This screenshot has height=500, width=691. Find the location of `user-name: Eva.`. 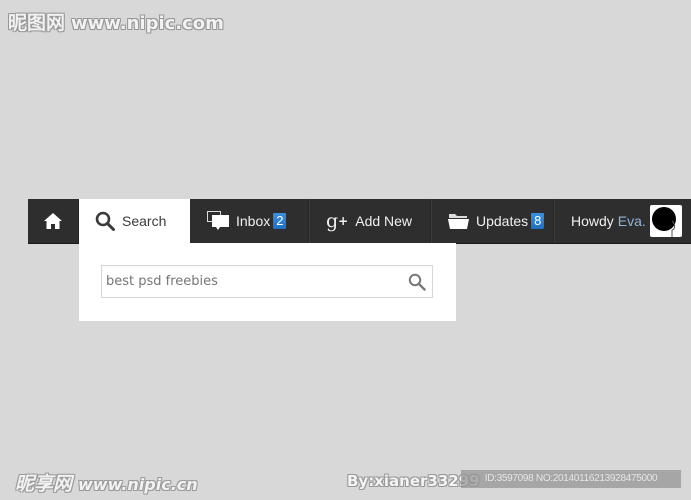

user-name: Eva. is located at coordinates (632, 221).